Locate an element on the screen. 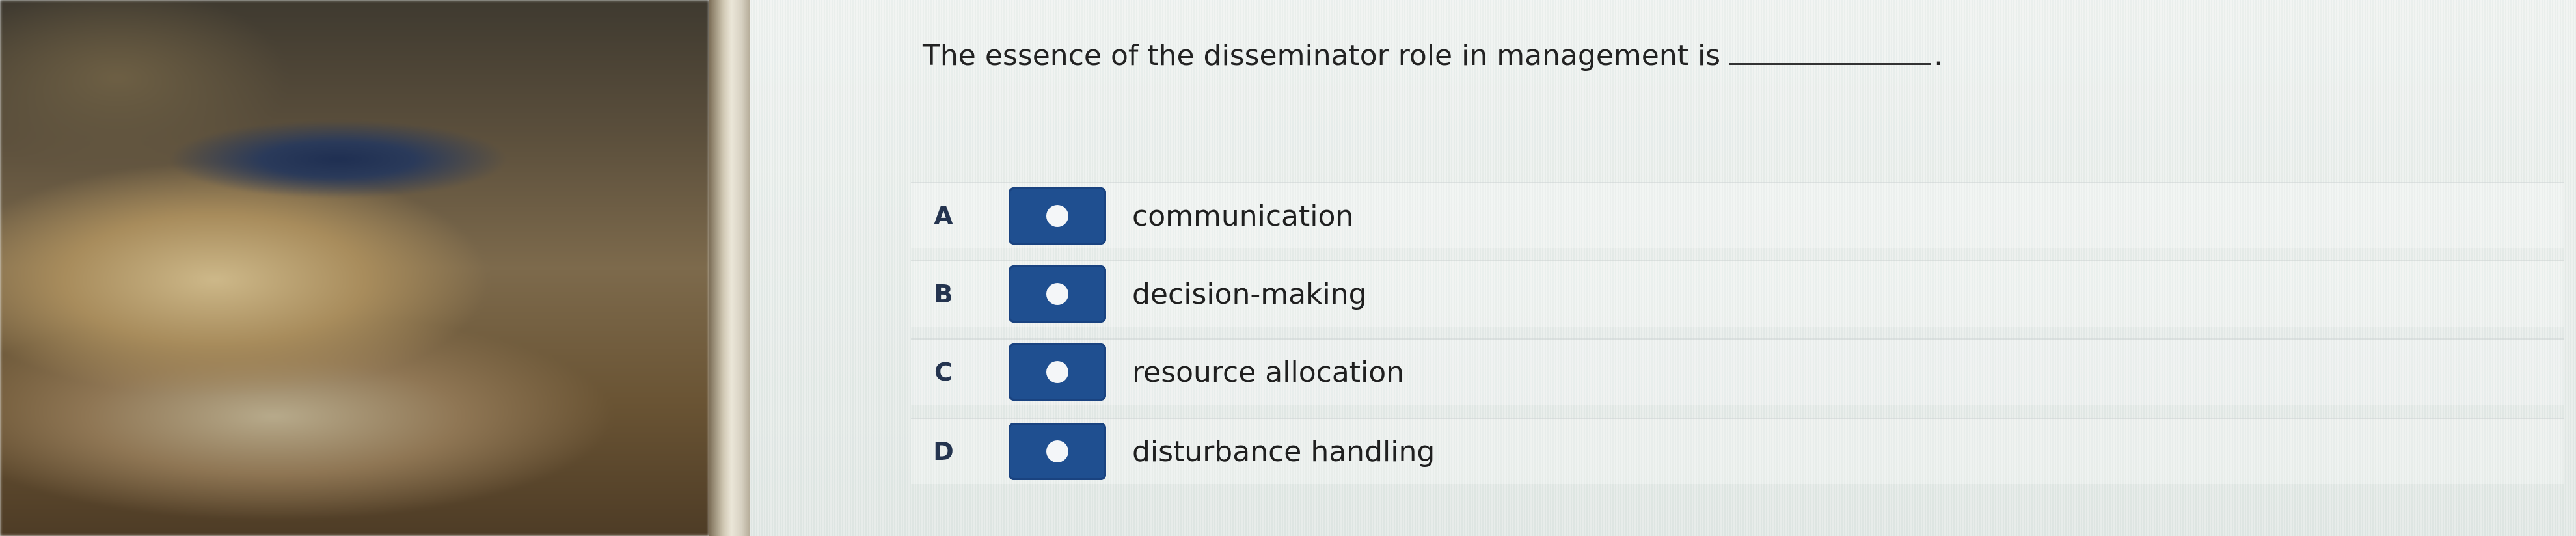 The height and width of the screenshot is (536, 2576). option-label: communication is located at coordinates (1243, 216).